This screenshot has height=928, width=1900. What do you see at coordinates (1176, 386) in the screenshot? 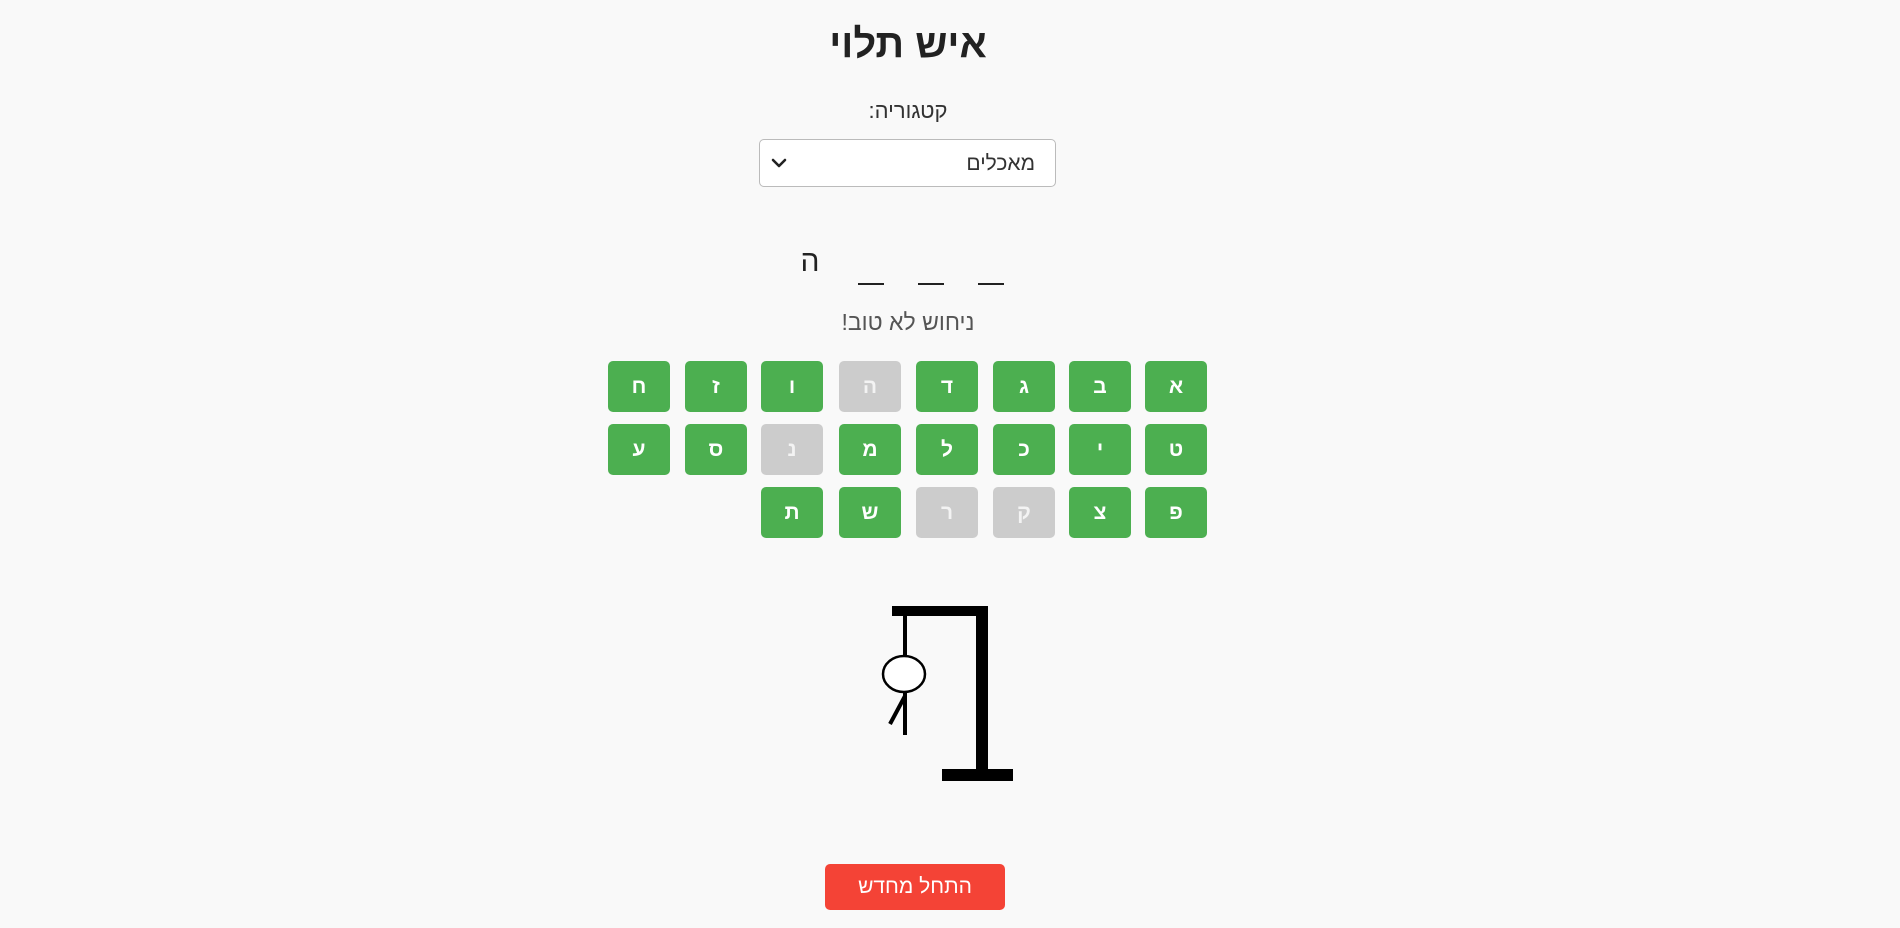
I see `letter-key: א` at bounding box center [1176, 386].